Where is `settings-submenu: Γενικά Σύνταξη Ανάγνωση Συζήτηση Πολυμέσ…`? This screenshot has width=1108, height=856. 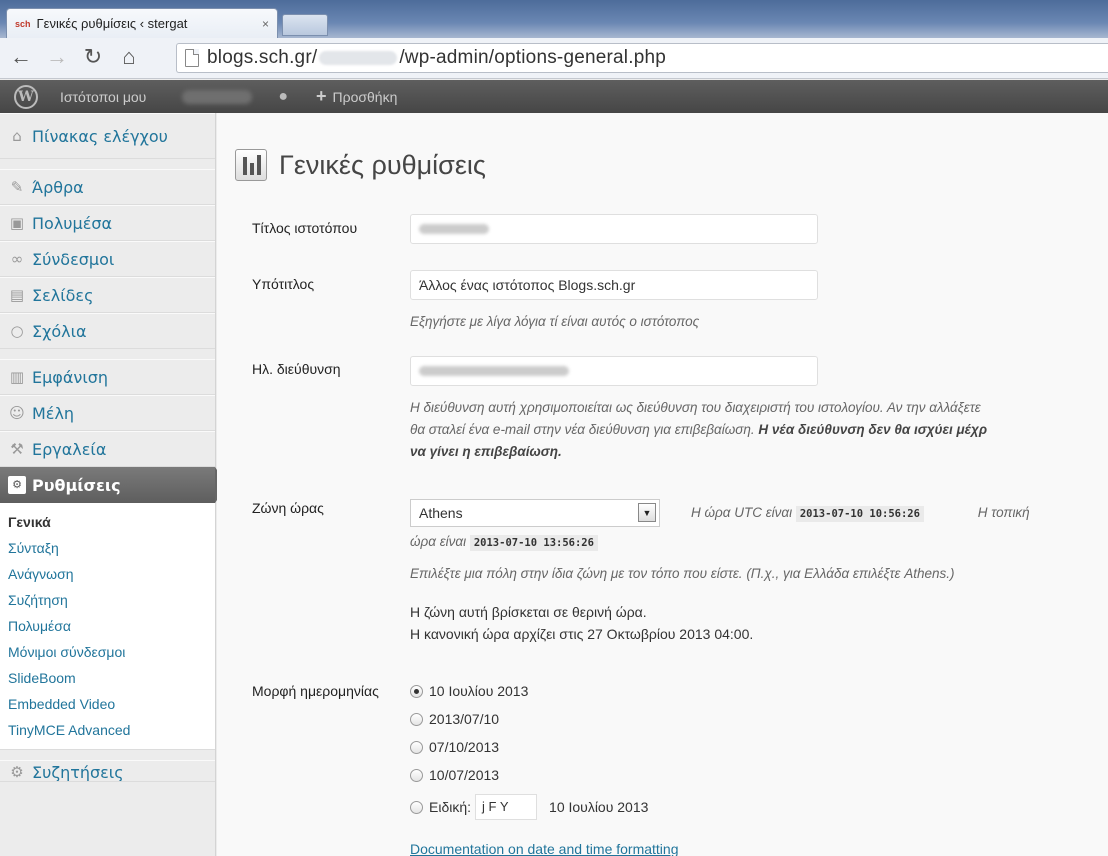
settings-submenu: Γενικά Σύνταξη Ανάγνωση Συζήτηση Πολυμέσ… is located at coordinates (107, 626).